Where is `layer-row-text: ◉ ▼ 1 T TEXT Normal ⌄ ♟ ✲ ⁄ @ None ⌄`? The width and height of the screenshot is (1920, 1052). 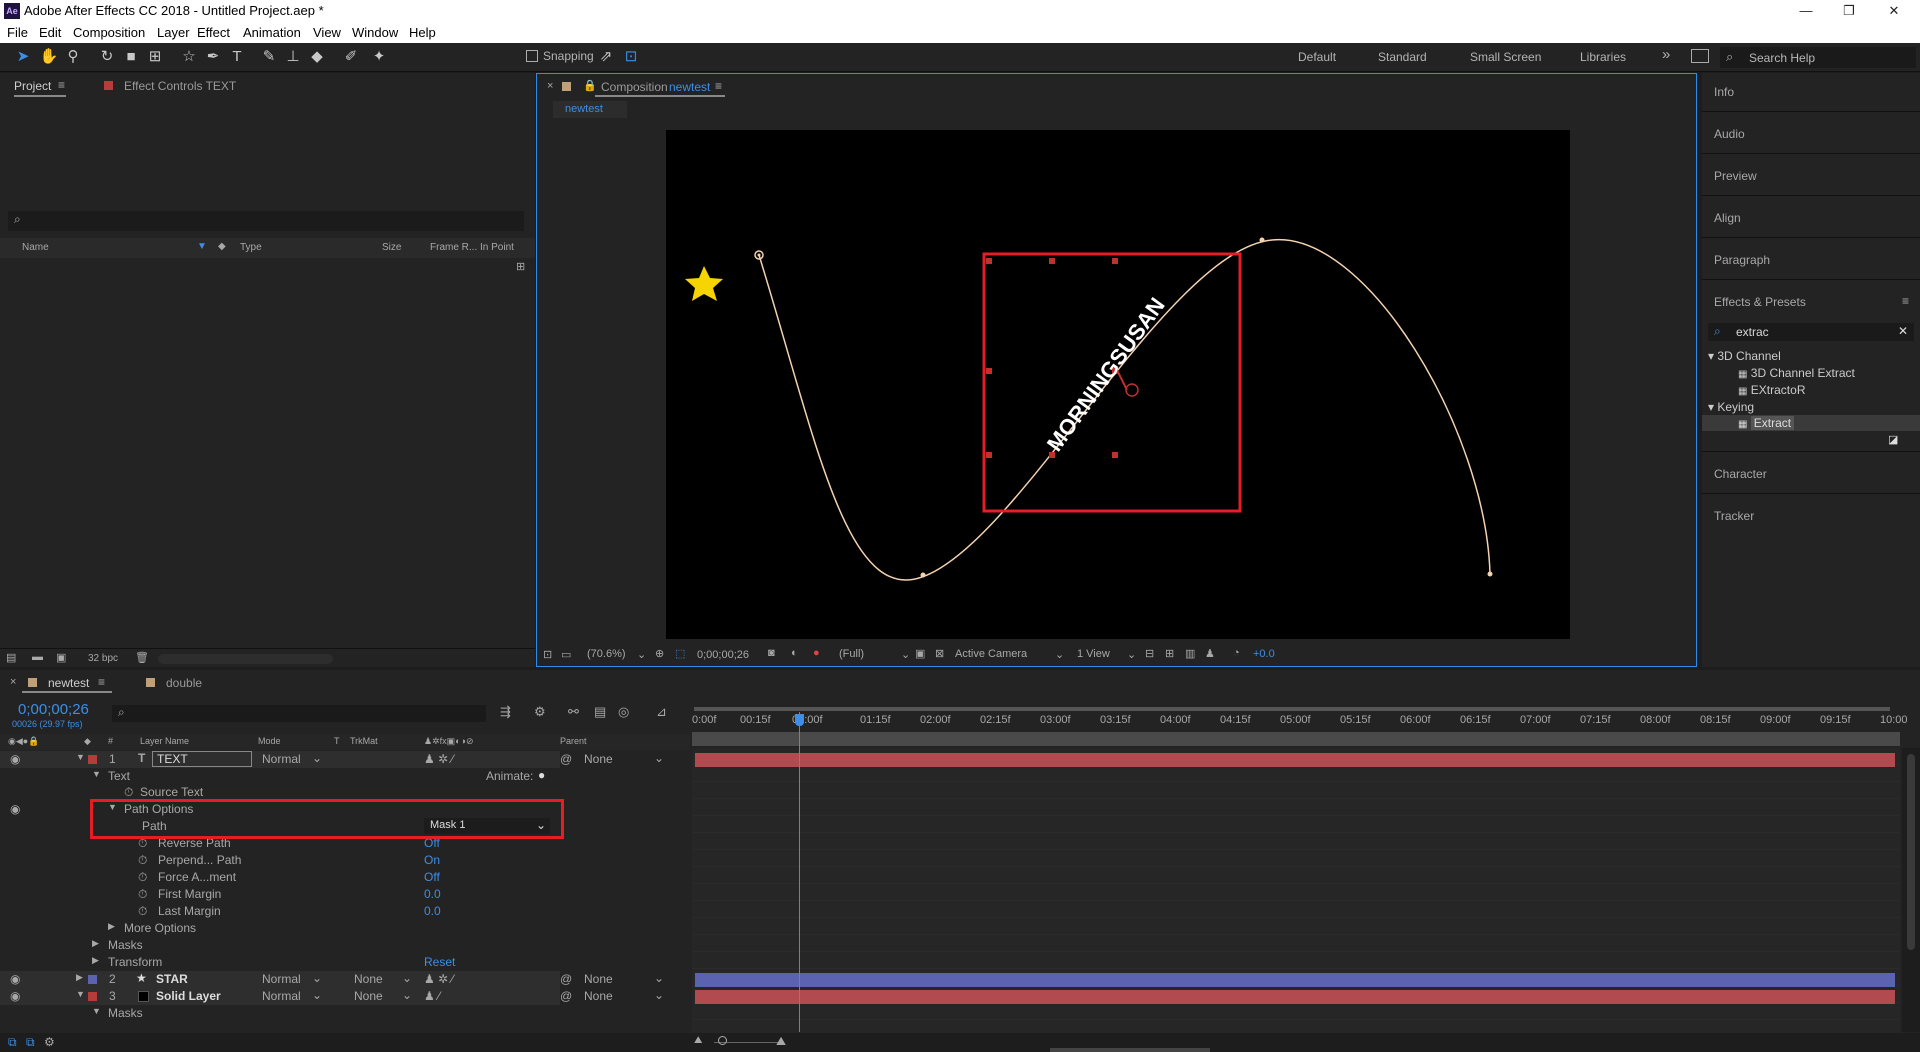
layer-row-text: ◉ ▼ 1 T TEXT Normal ⌄ ♟ ✲ ⁄ @ None ⌄ is located at coordinates (332, 759).